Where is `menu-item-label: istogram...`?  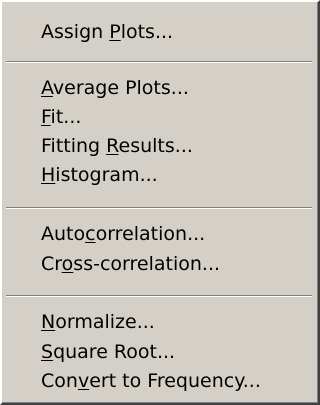 menu-item-label: istogram... is located at coordinates (106, 175).